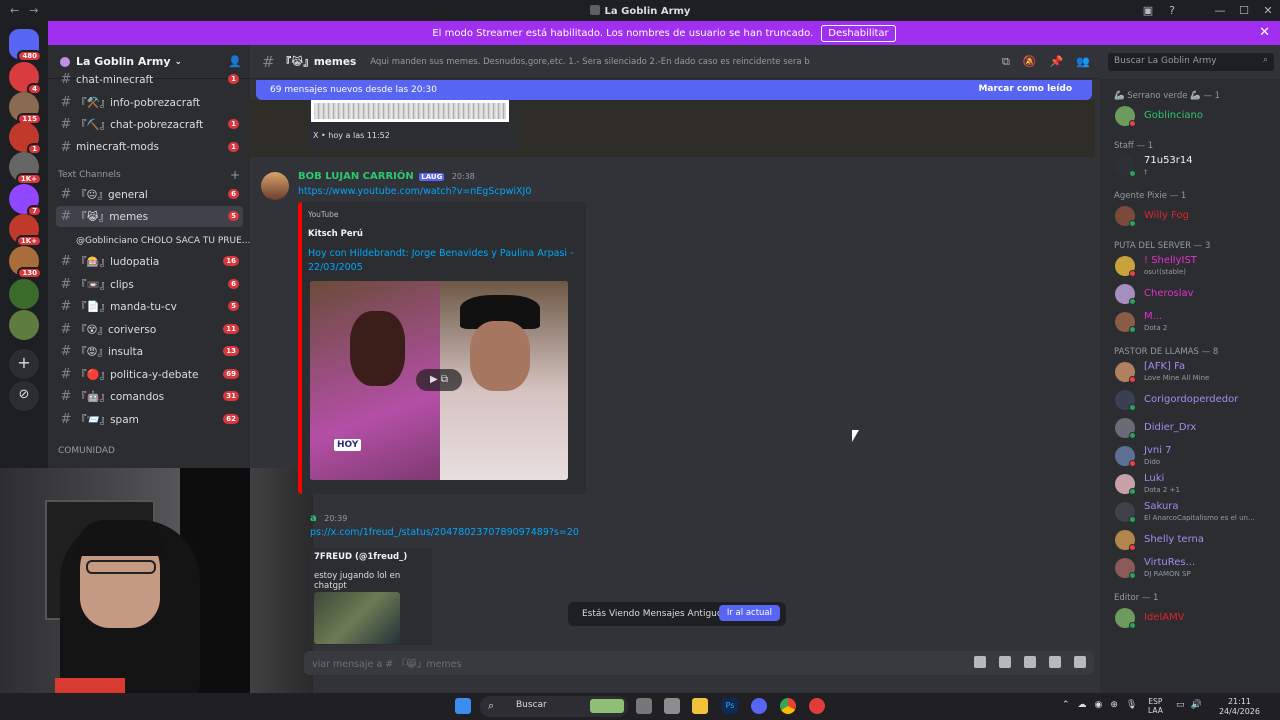 This screenshot has height=720, width=1280. Describe the element at coordinates (14, 10) in the screenshot. I see `back-arrow-icon: ←` at that location.